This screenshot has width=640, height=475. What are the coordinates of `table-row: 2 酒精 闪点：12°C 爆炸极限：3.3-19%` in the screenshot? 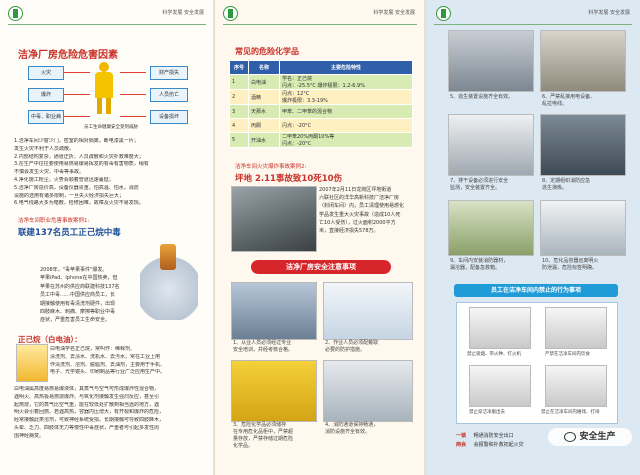 It's located at (321, 97).